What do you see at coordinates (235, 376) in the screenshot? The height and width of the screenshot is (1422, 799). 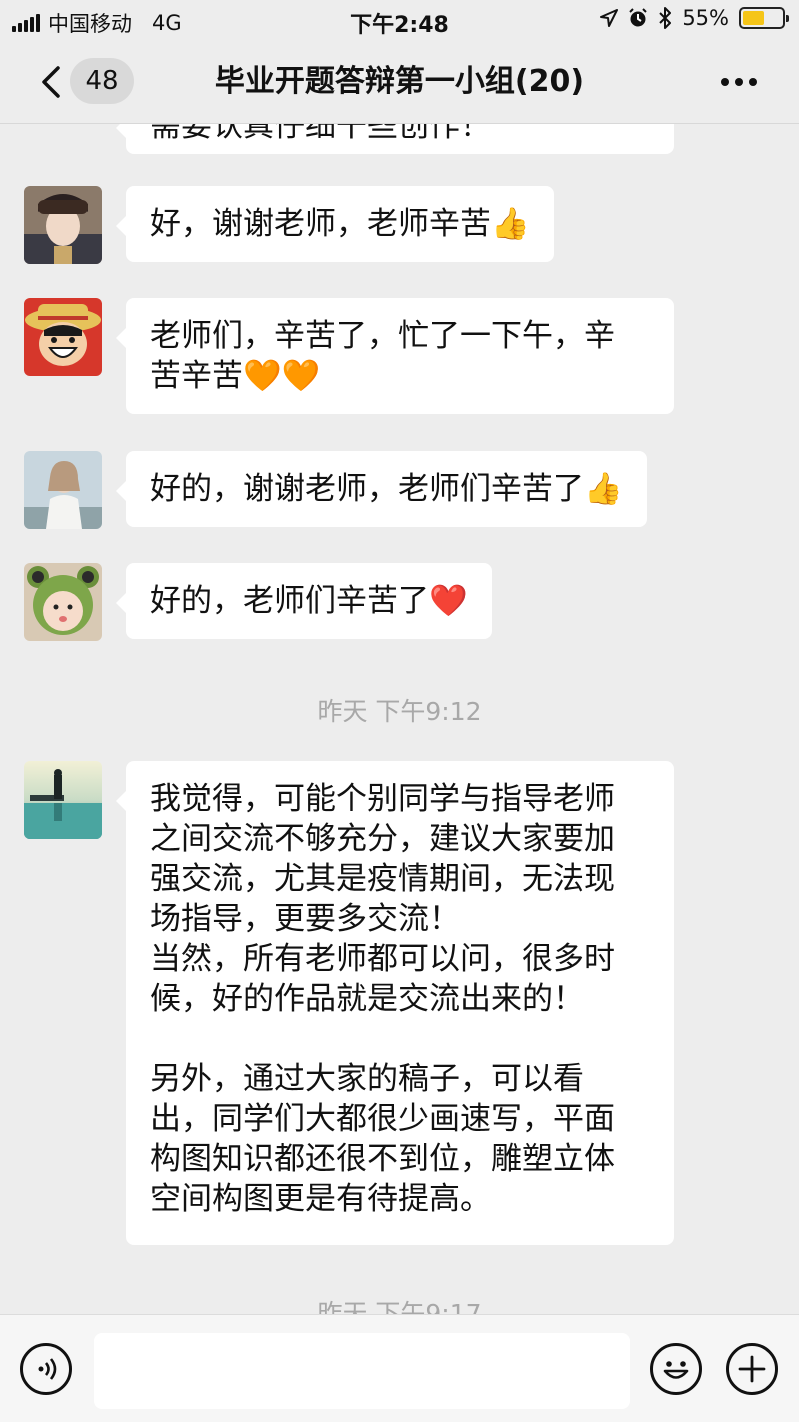 I see `message-text-line: 苦辛苦🧡🧡` at bounding box center [235, 376].